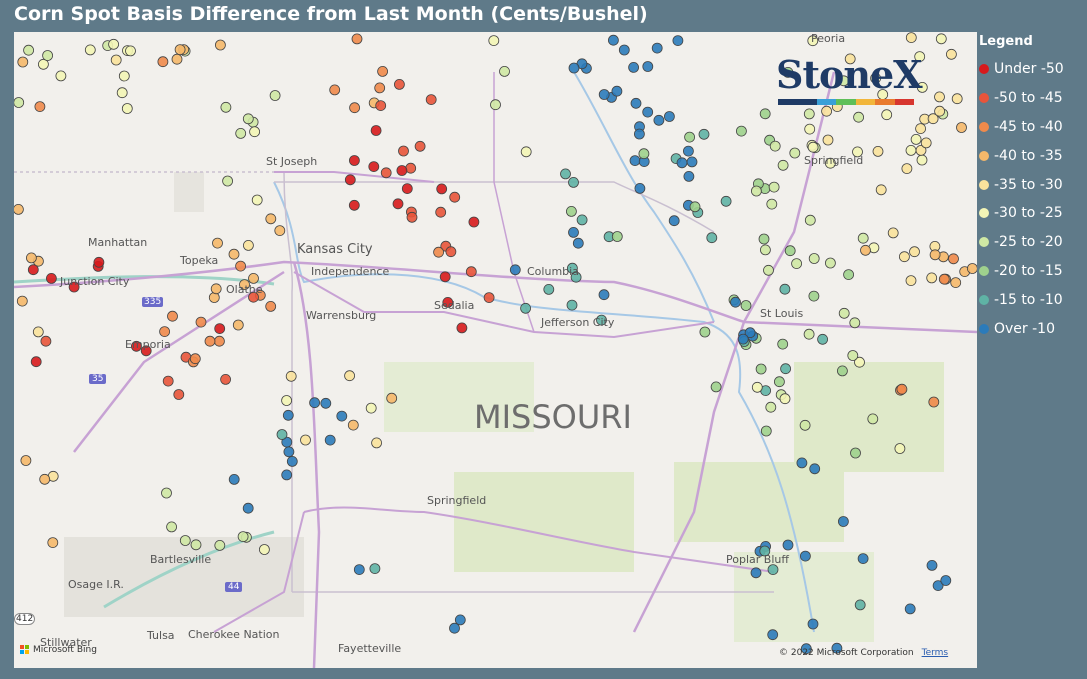 The width and height of the screenshot is (1087, 679). Describe the element at coordinates (935, 653) in the screenshot. I see `terms-link: Terms` at that location.